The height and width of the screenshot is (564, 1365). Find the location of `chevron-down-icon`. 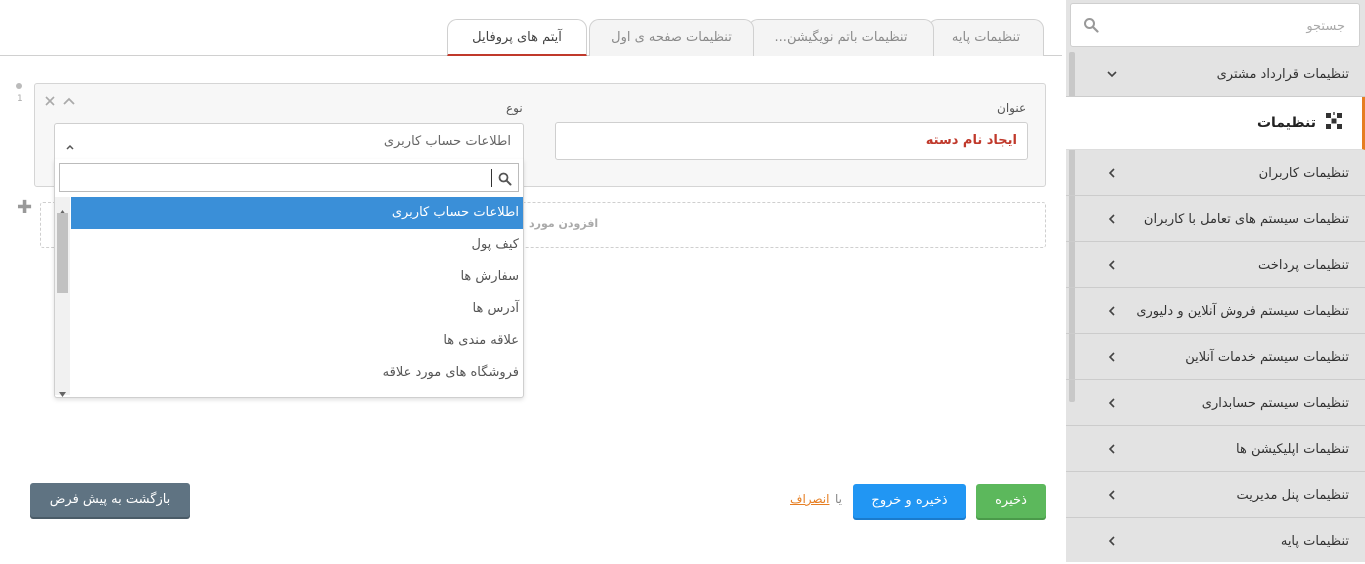

chevron-down-icon is located at coordinates (1112, 74).